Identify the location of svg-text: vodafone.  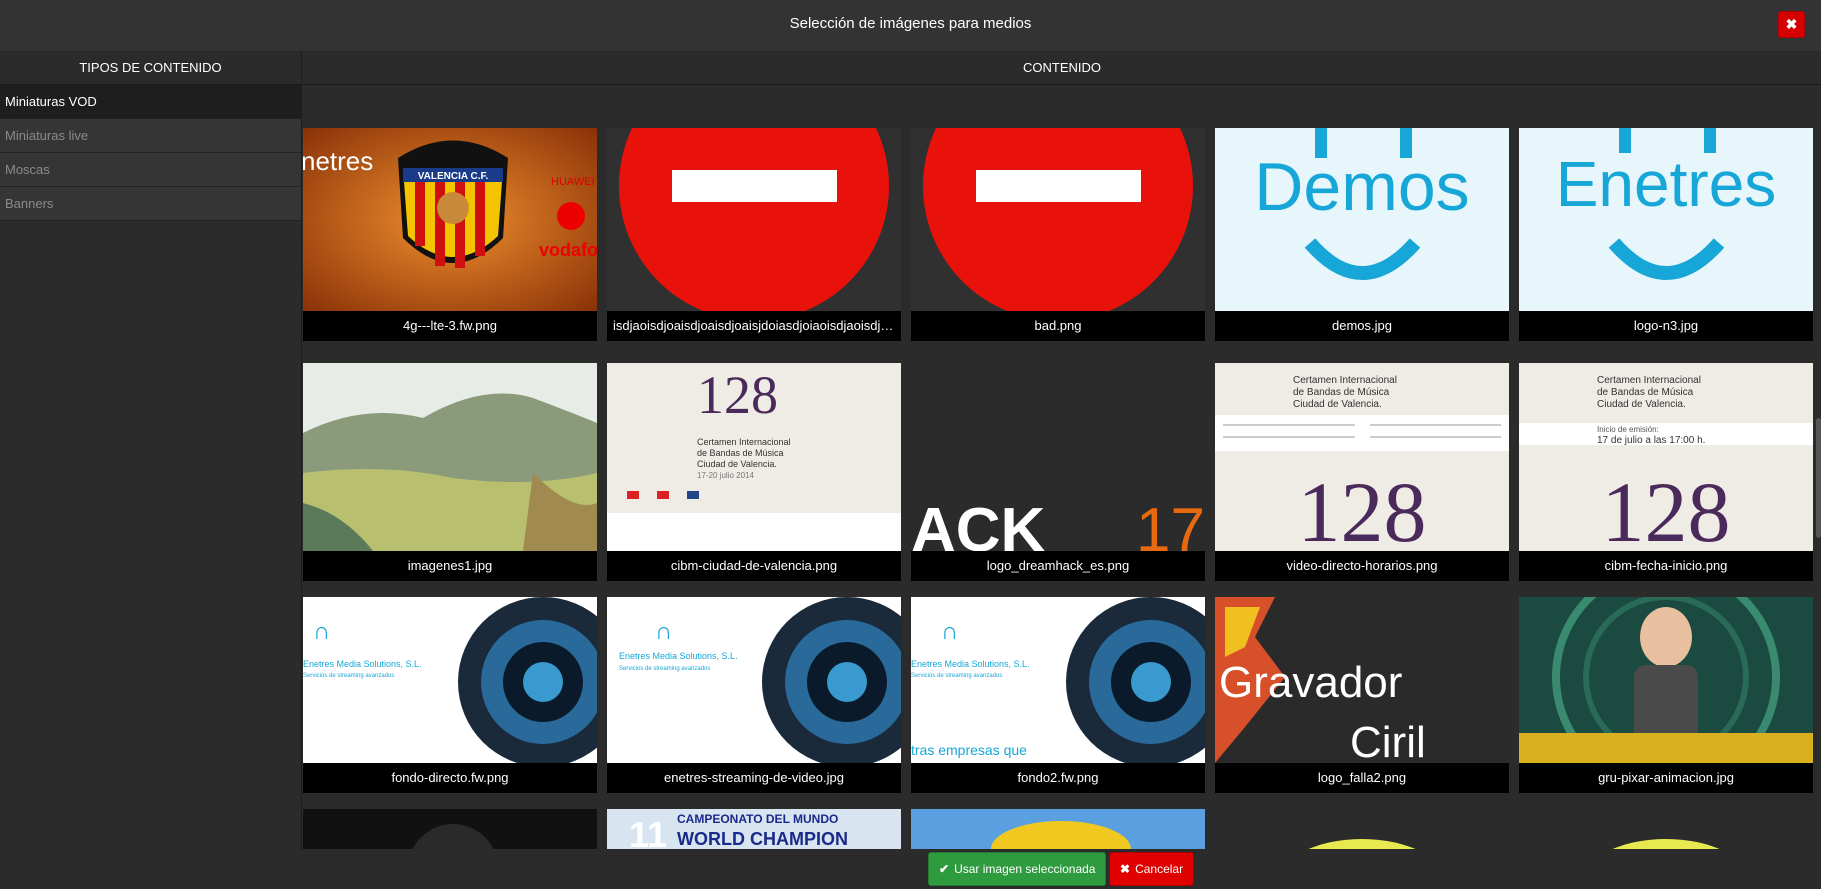
(568, 250).